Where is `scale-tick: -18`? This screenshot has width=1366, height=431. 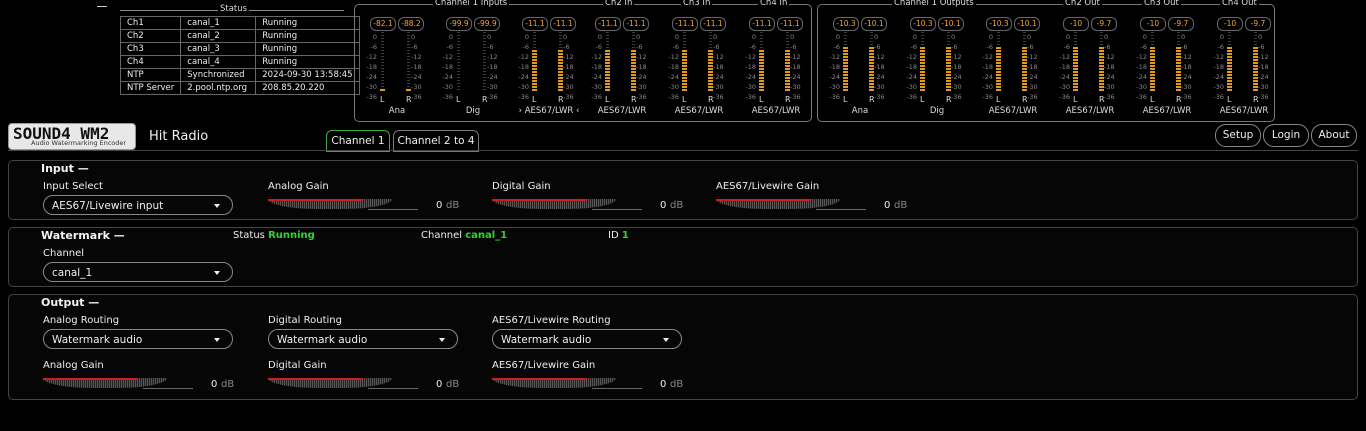 scale-tick: -18 is located at coordinates (1218, 67).